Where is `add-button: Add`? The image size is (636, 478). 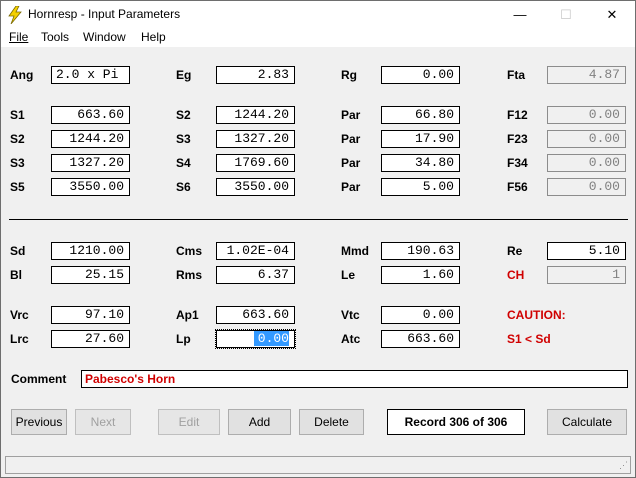 add-button: Add is located at coordinates (259, 422).